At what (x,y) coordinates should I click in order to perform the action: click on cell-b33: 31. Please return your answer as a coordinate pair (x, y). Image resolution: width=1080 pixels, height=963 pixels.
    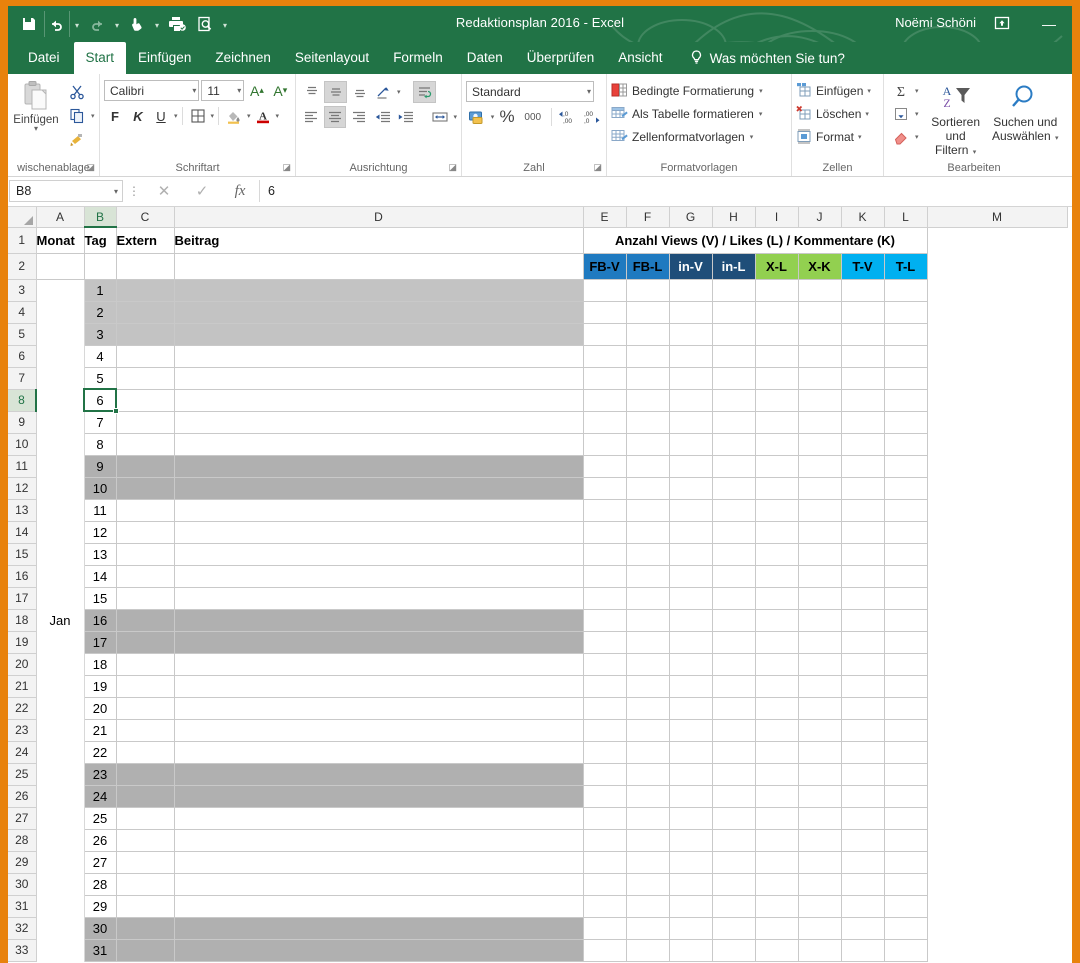
    Looking at the image, I should click on (100, 950).